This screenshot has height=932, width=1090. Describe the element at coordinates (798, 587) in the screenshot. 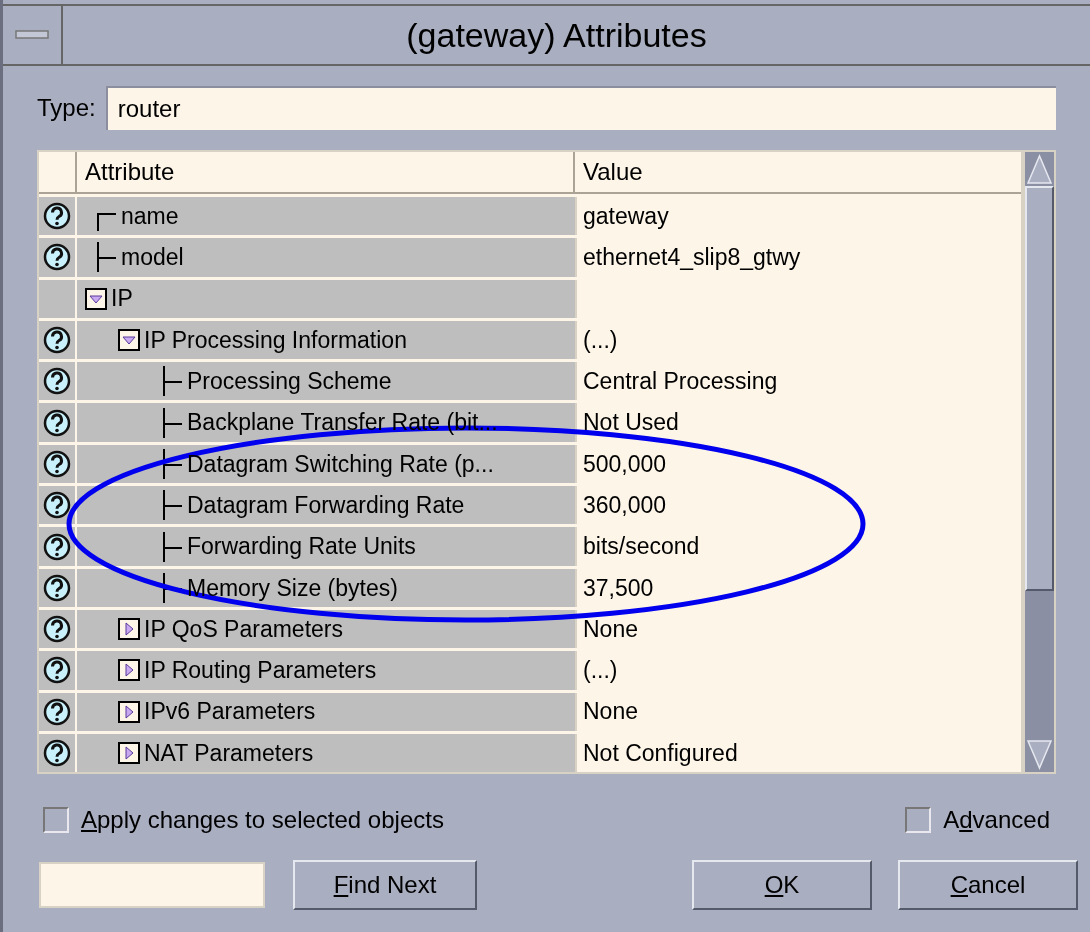

I see `value-cell: 37,500` at that location.